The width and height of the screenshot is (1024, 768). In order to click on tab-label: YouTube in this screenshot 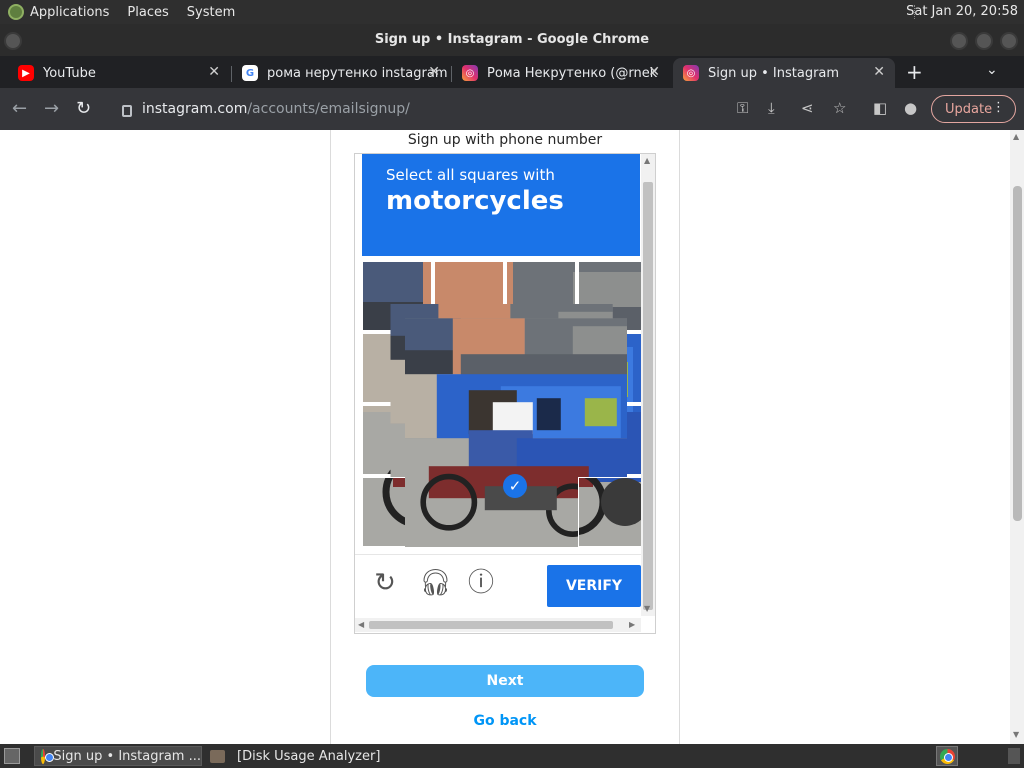, I will do `click(69, 73)`.